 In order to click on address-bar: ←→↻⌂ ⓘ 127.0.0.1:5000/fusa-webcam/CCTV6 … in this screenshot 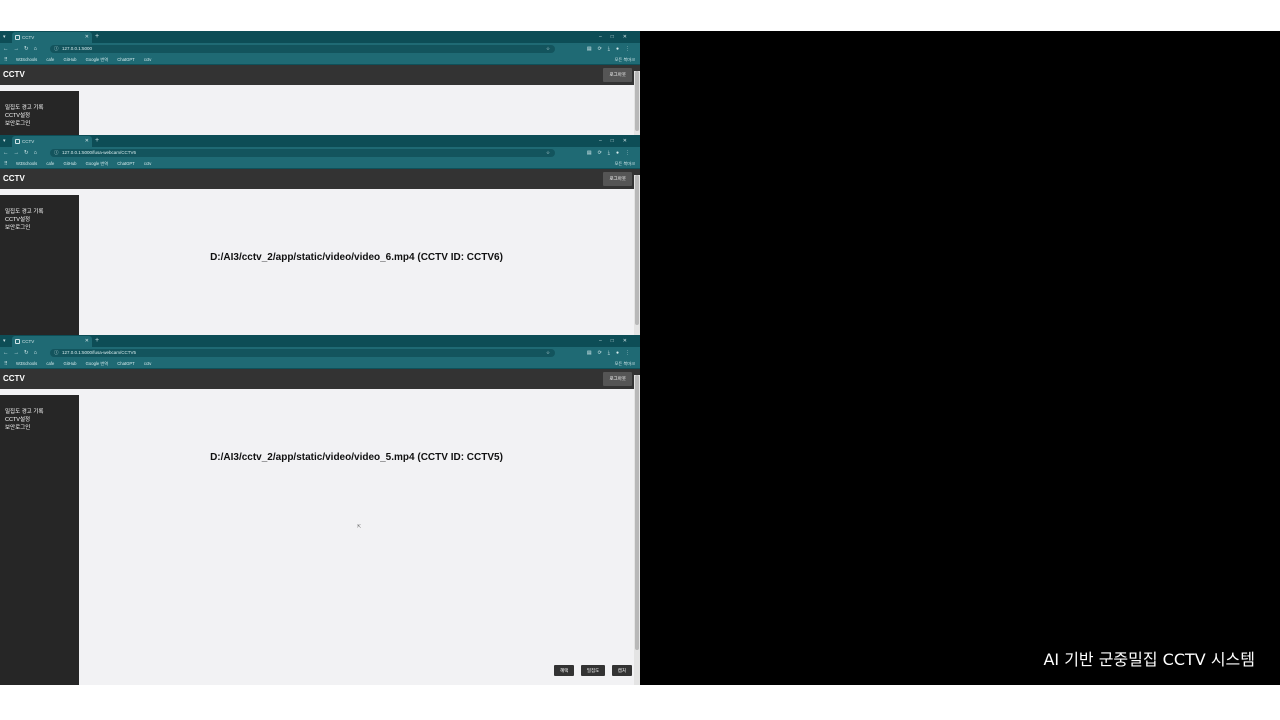, I will do `click(320, 153)`.